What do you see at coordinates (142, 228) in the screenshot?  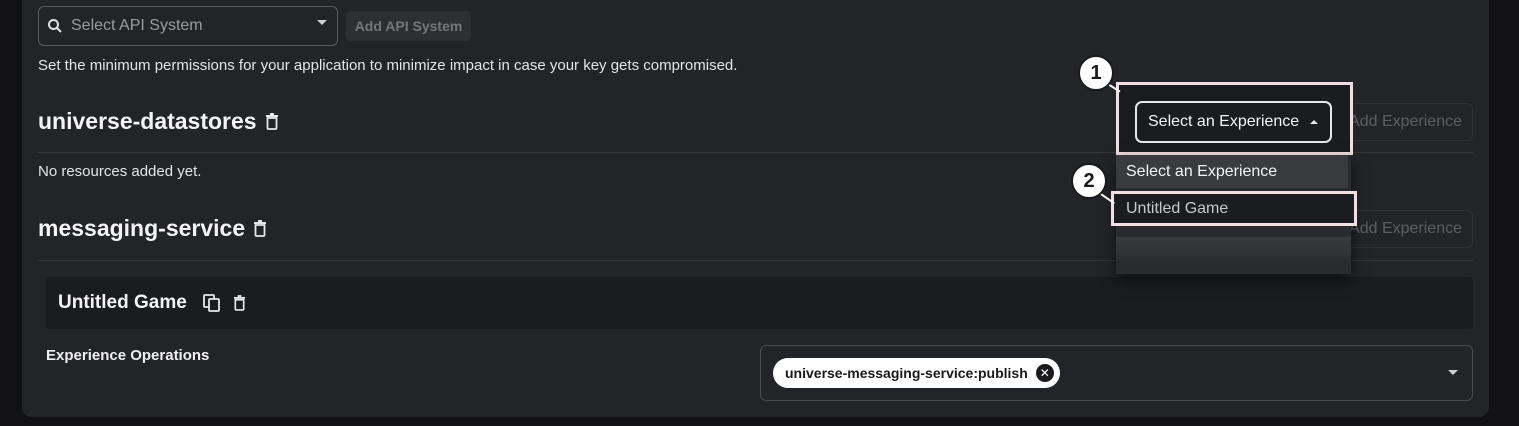 I see `section-title-text: messaging-service` at bounding box center [142, 228].